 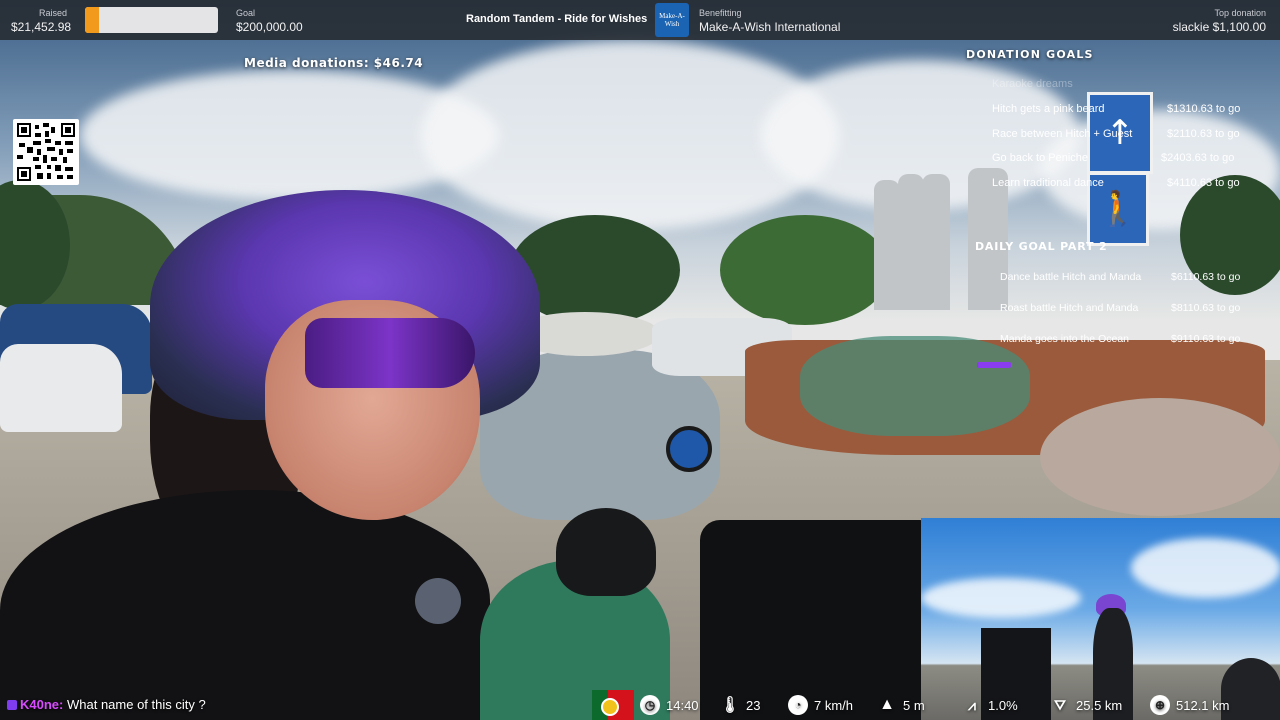 What do you see at coordinates (994, 365) in the screenshot?
I see `daily-goal-progress-bar` at bounding box center [994, 365].